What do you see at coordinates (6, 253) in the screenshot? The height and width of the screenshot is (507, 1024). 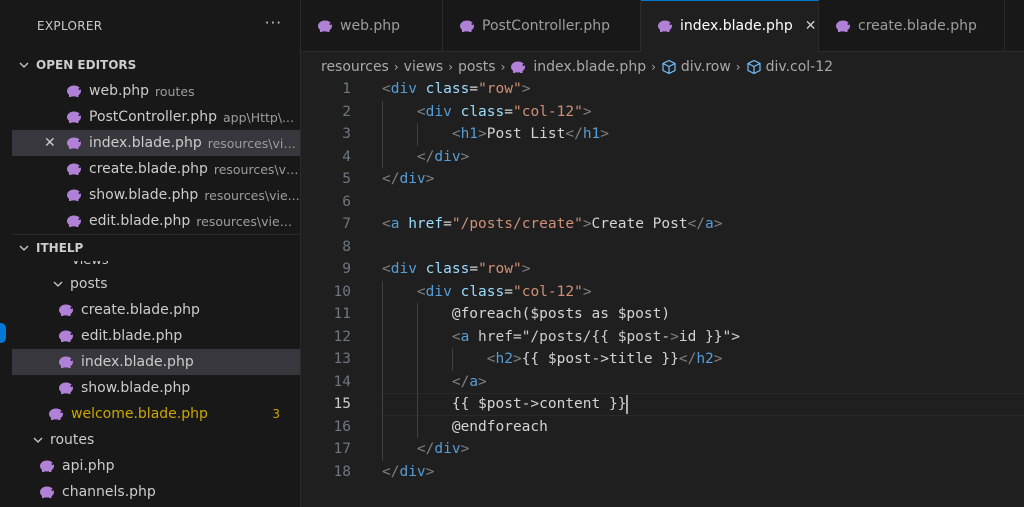 I see `activity-bar` at bounding box center [6, 253].